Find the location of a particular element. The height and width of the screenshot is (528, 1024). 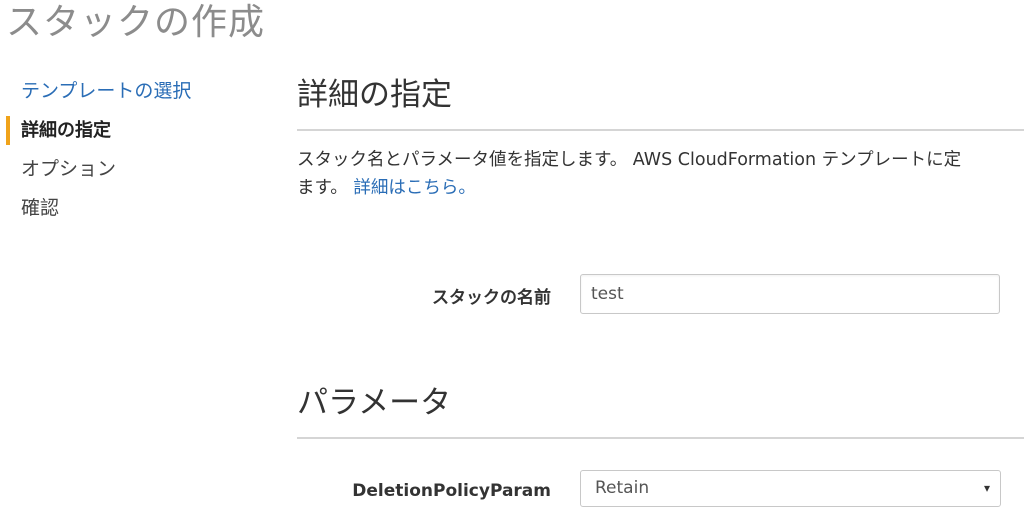

parameters-divider is located at coordinates (660, 438).